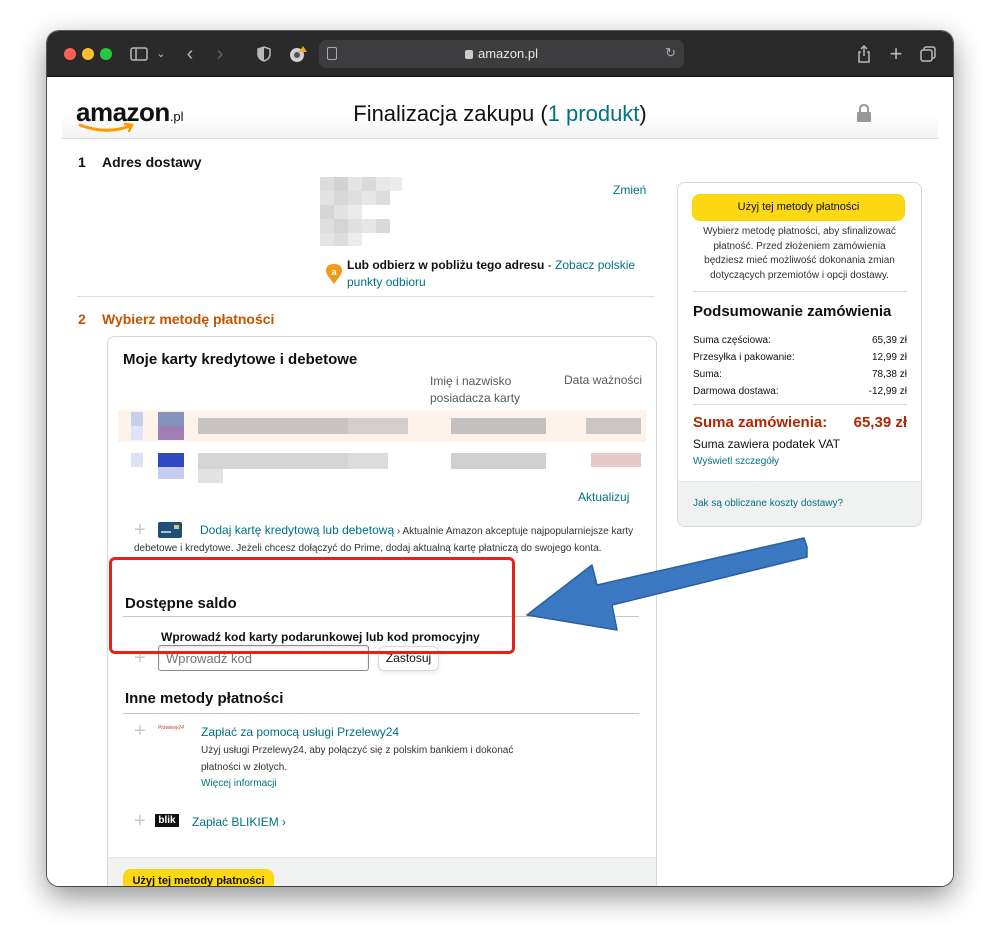 The height and width of the screenshot is (948, 1000). What do you see at coordinates (284, 822) in the screenshot?
I see `blik-chevron: ›` at bounding box center [284, 822].